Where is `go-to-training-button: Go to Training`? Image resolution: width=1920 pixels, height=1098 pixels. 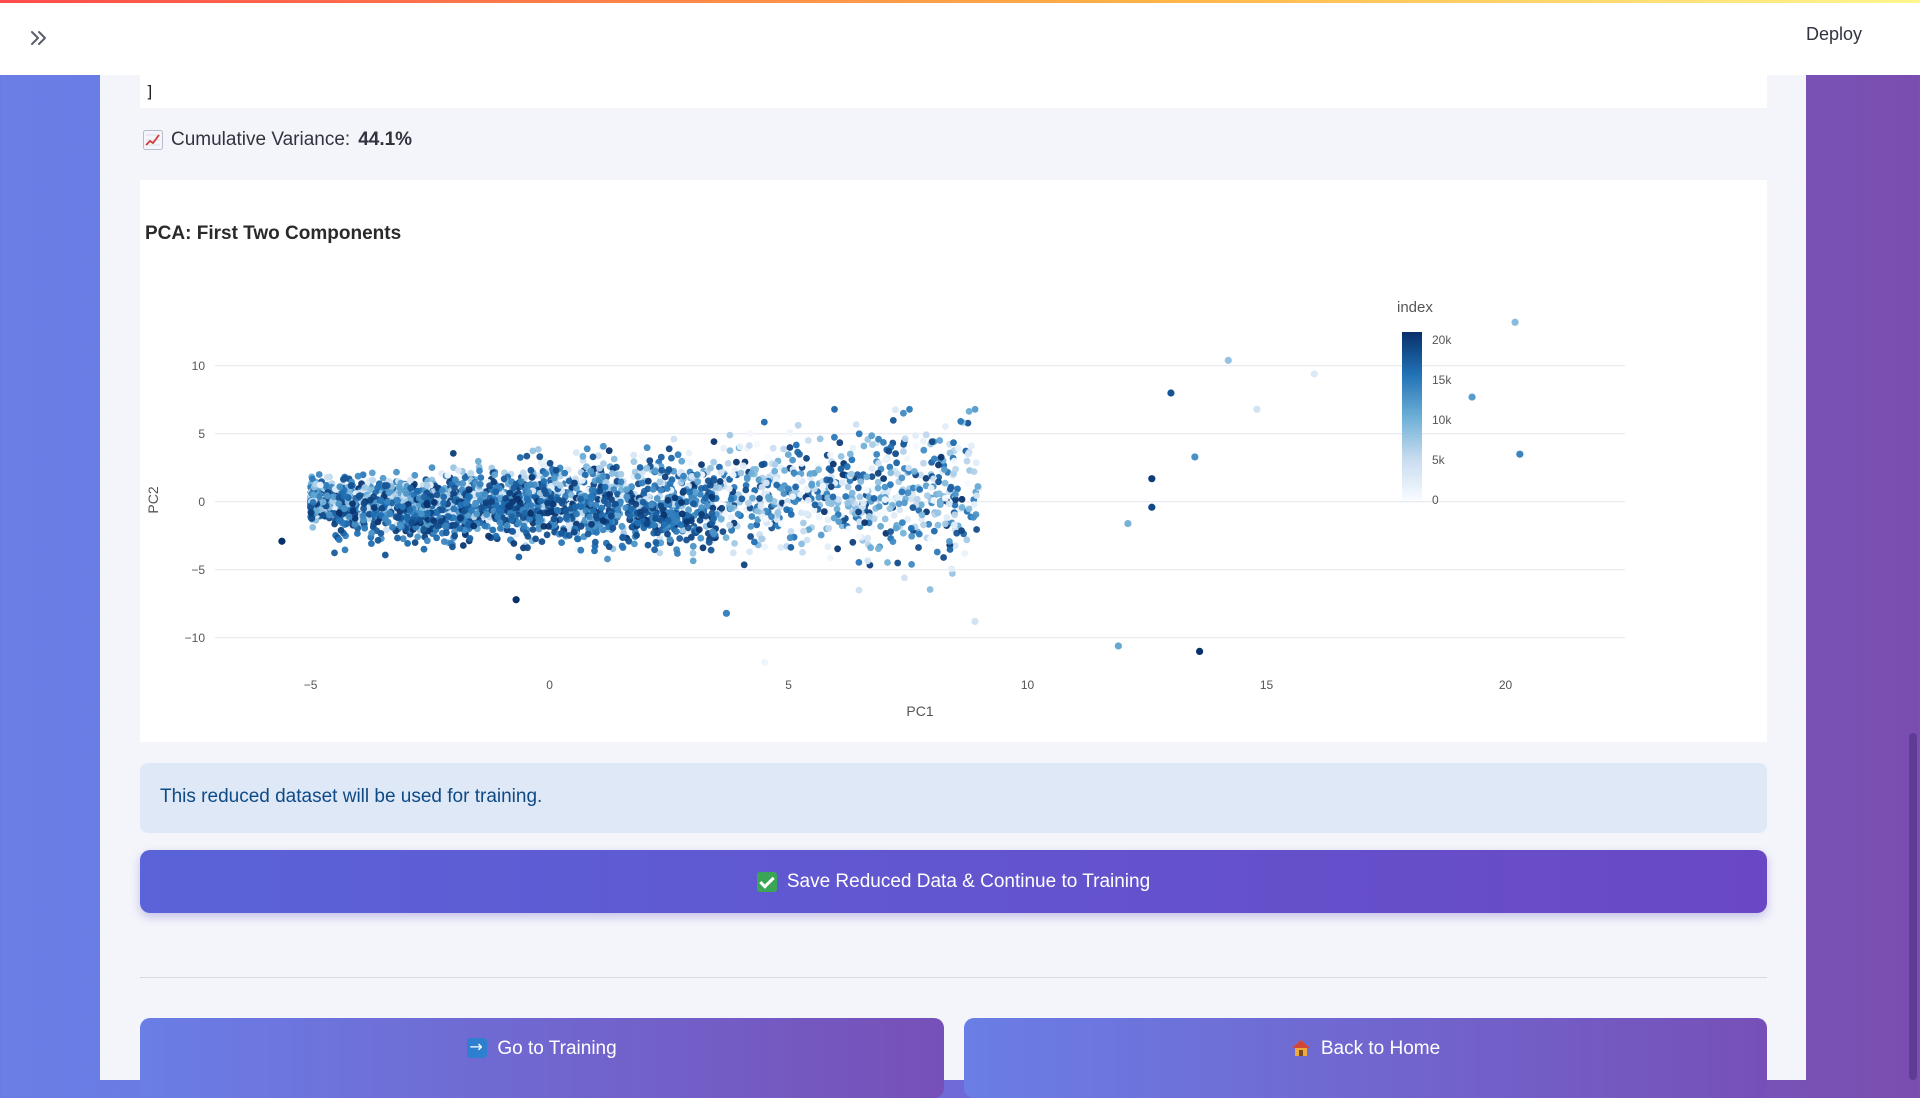 go-to-training-button: Go to Training is located at coordinates (542, 1058).